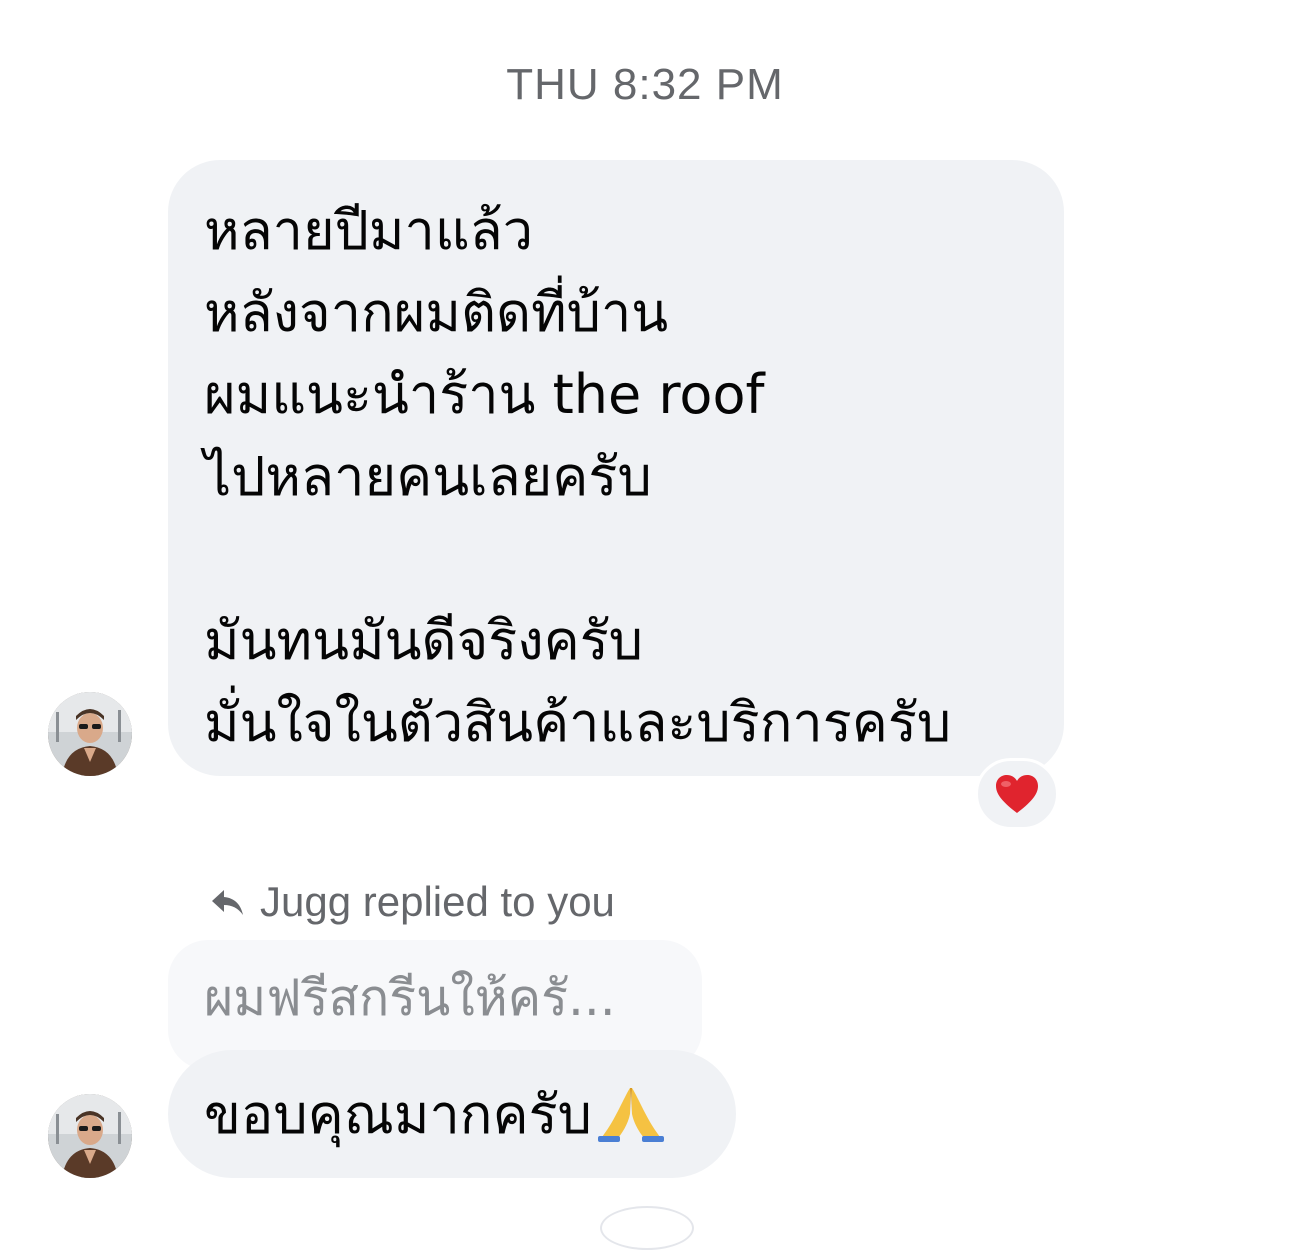 The width and height of the screenshot is (1290, 1250). What do you see at coordinates (578, 722) in the screenshot?
I see `message-line: มั่นใจในตัวสินค้าและบริการครับ` at bounding box center [578, 722].